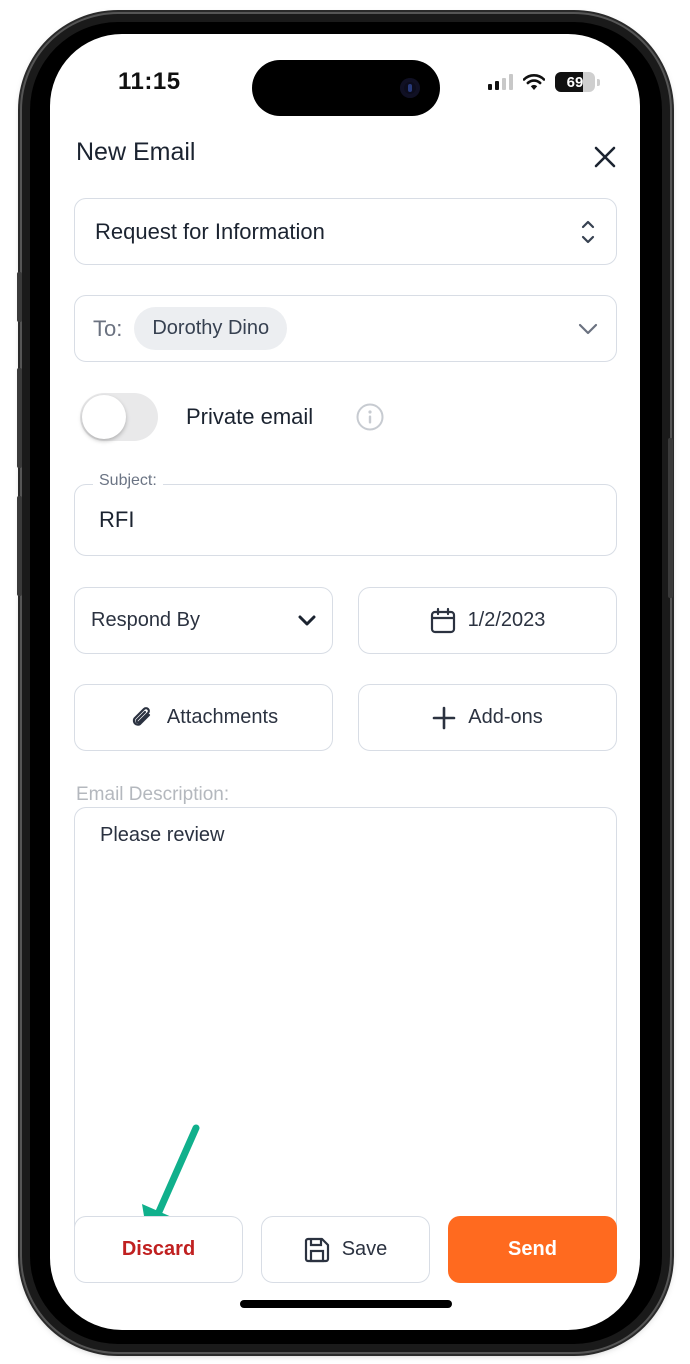  Describe the element at coordinates (670, 518) in the screenshot. I see `power-button` at that location.